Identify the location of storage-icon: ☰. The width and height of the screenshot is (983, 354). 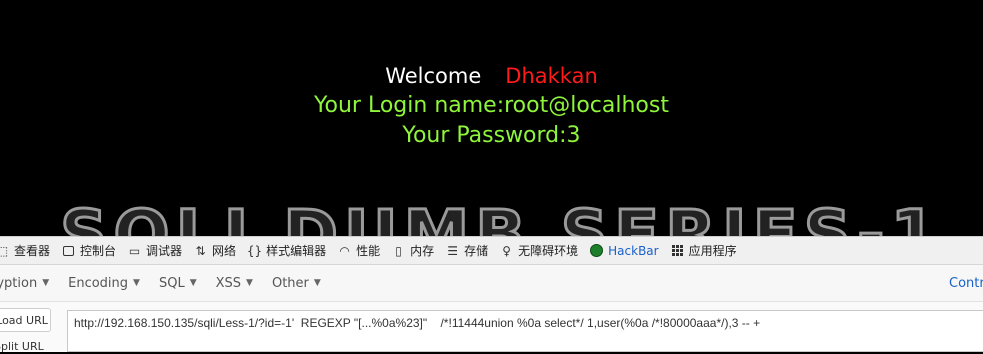
(452, 250).